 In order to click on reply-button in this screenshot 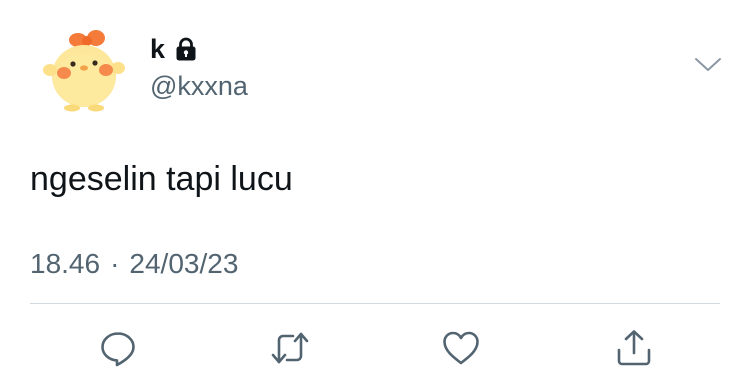, I will do `click(118, 348)`.